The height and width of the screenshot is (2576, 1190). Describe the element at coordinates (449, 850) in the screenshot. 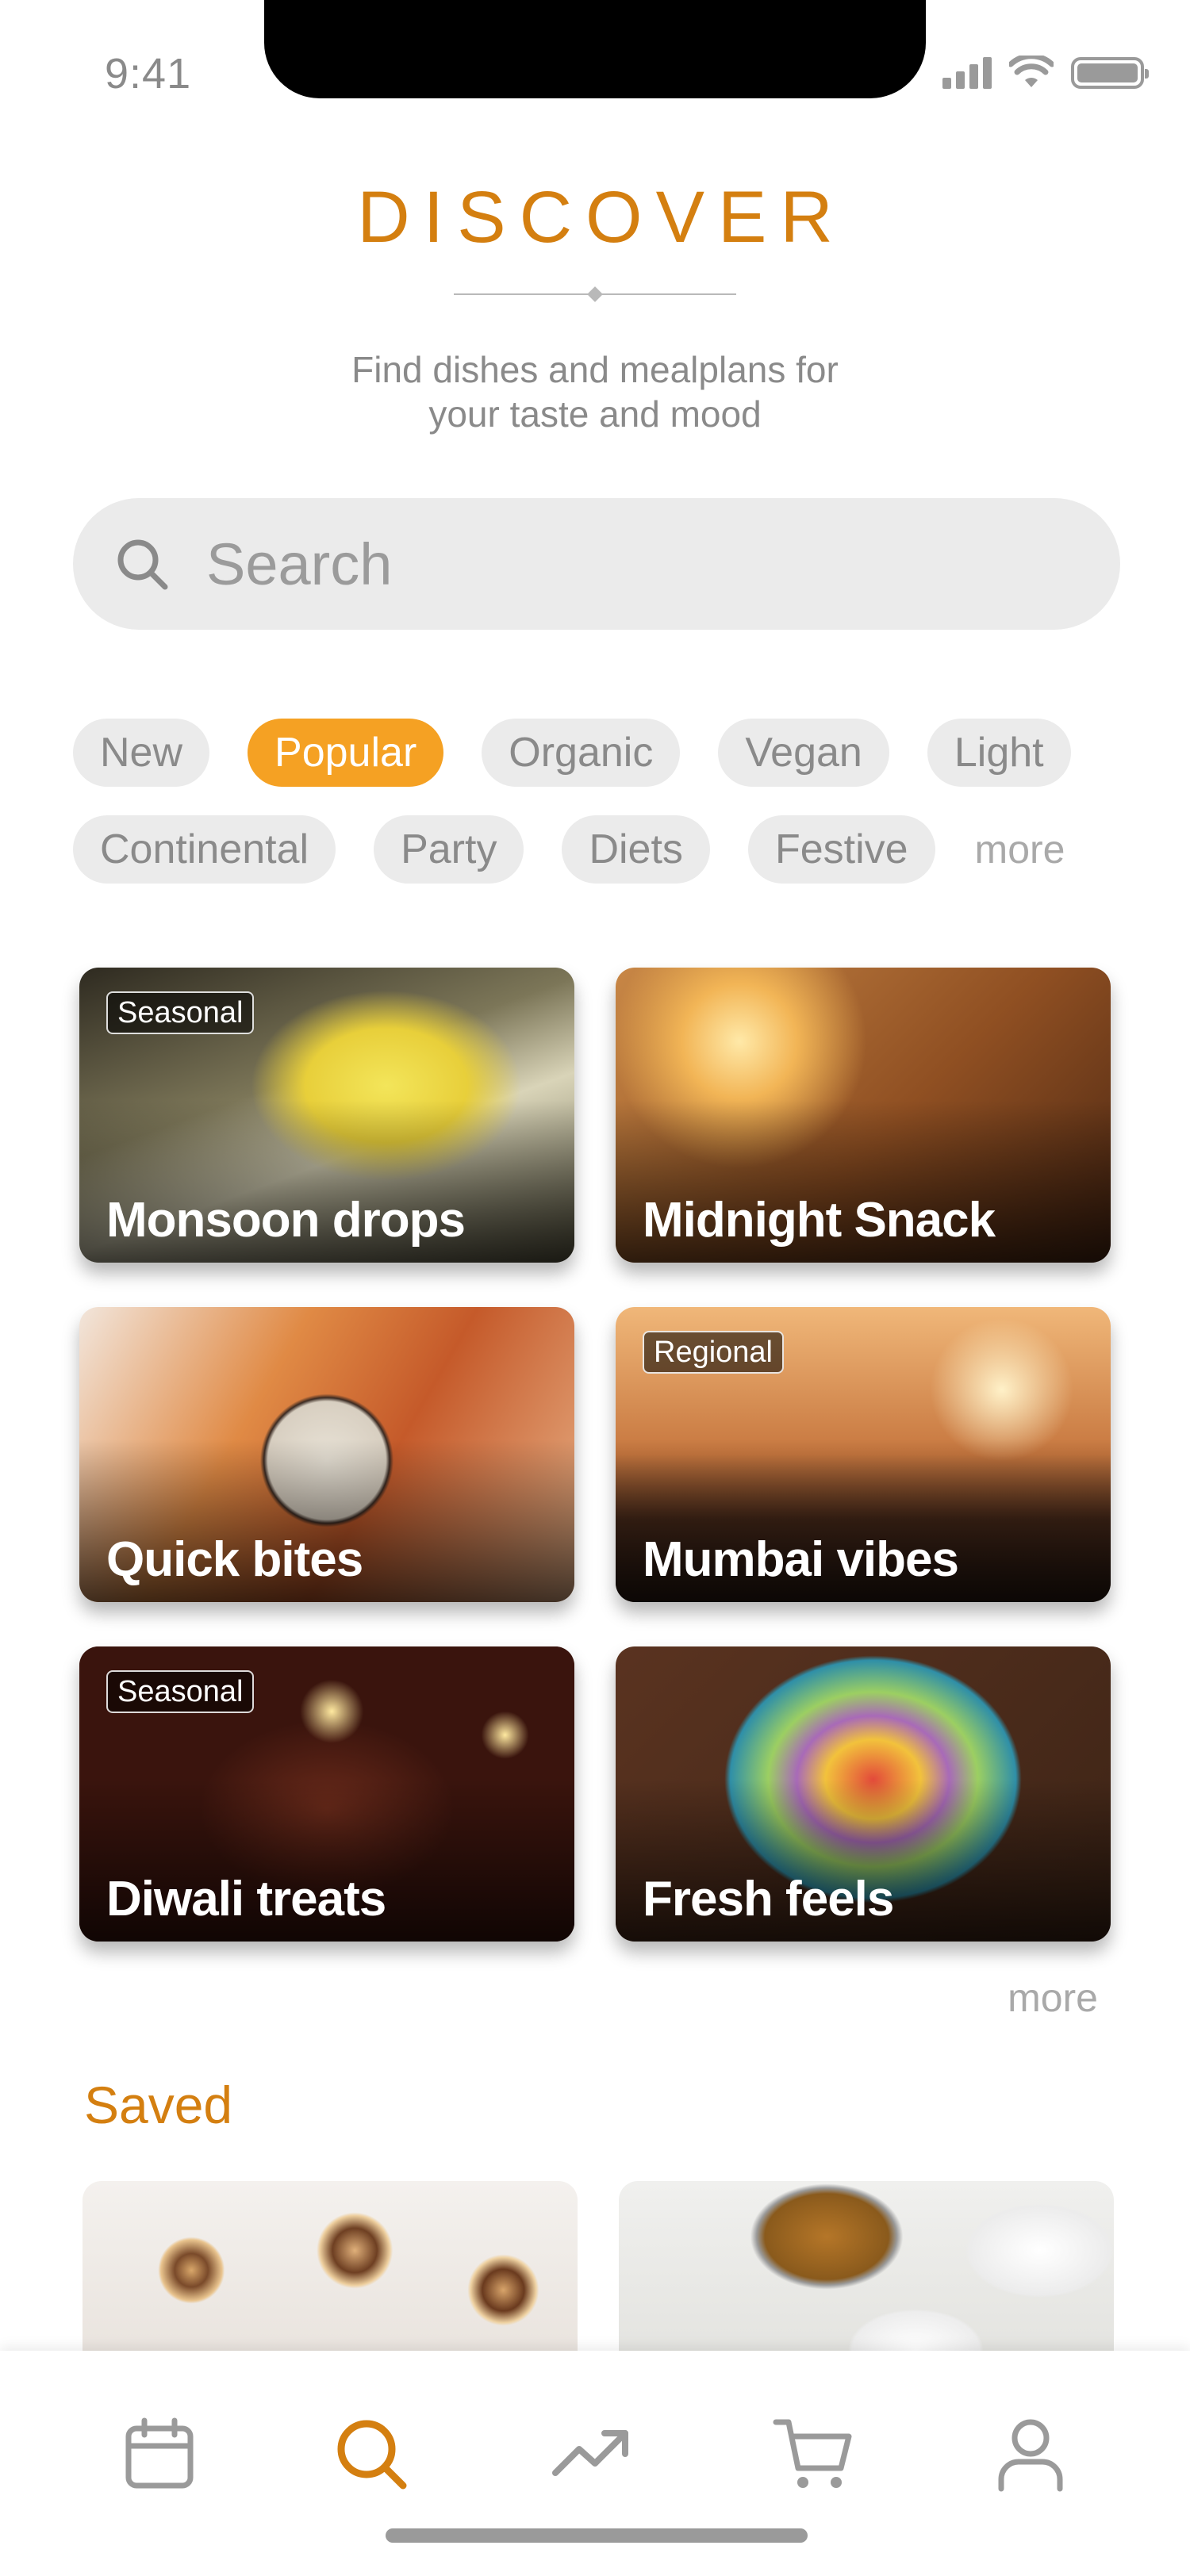

I see `chip-party: Party` at that location.